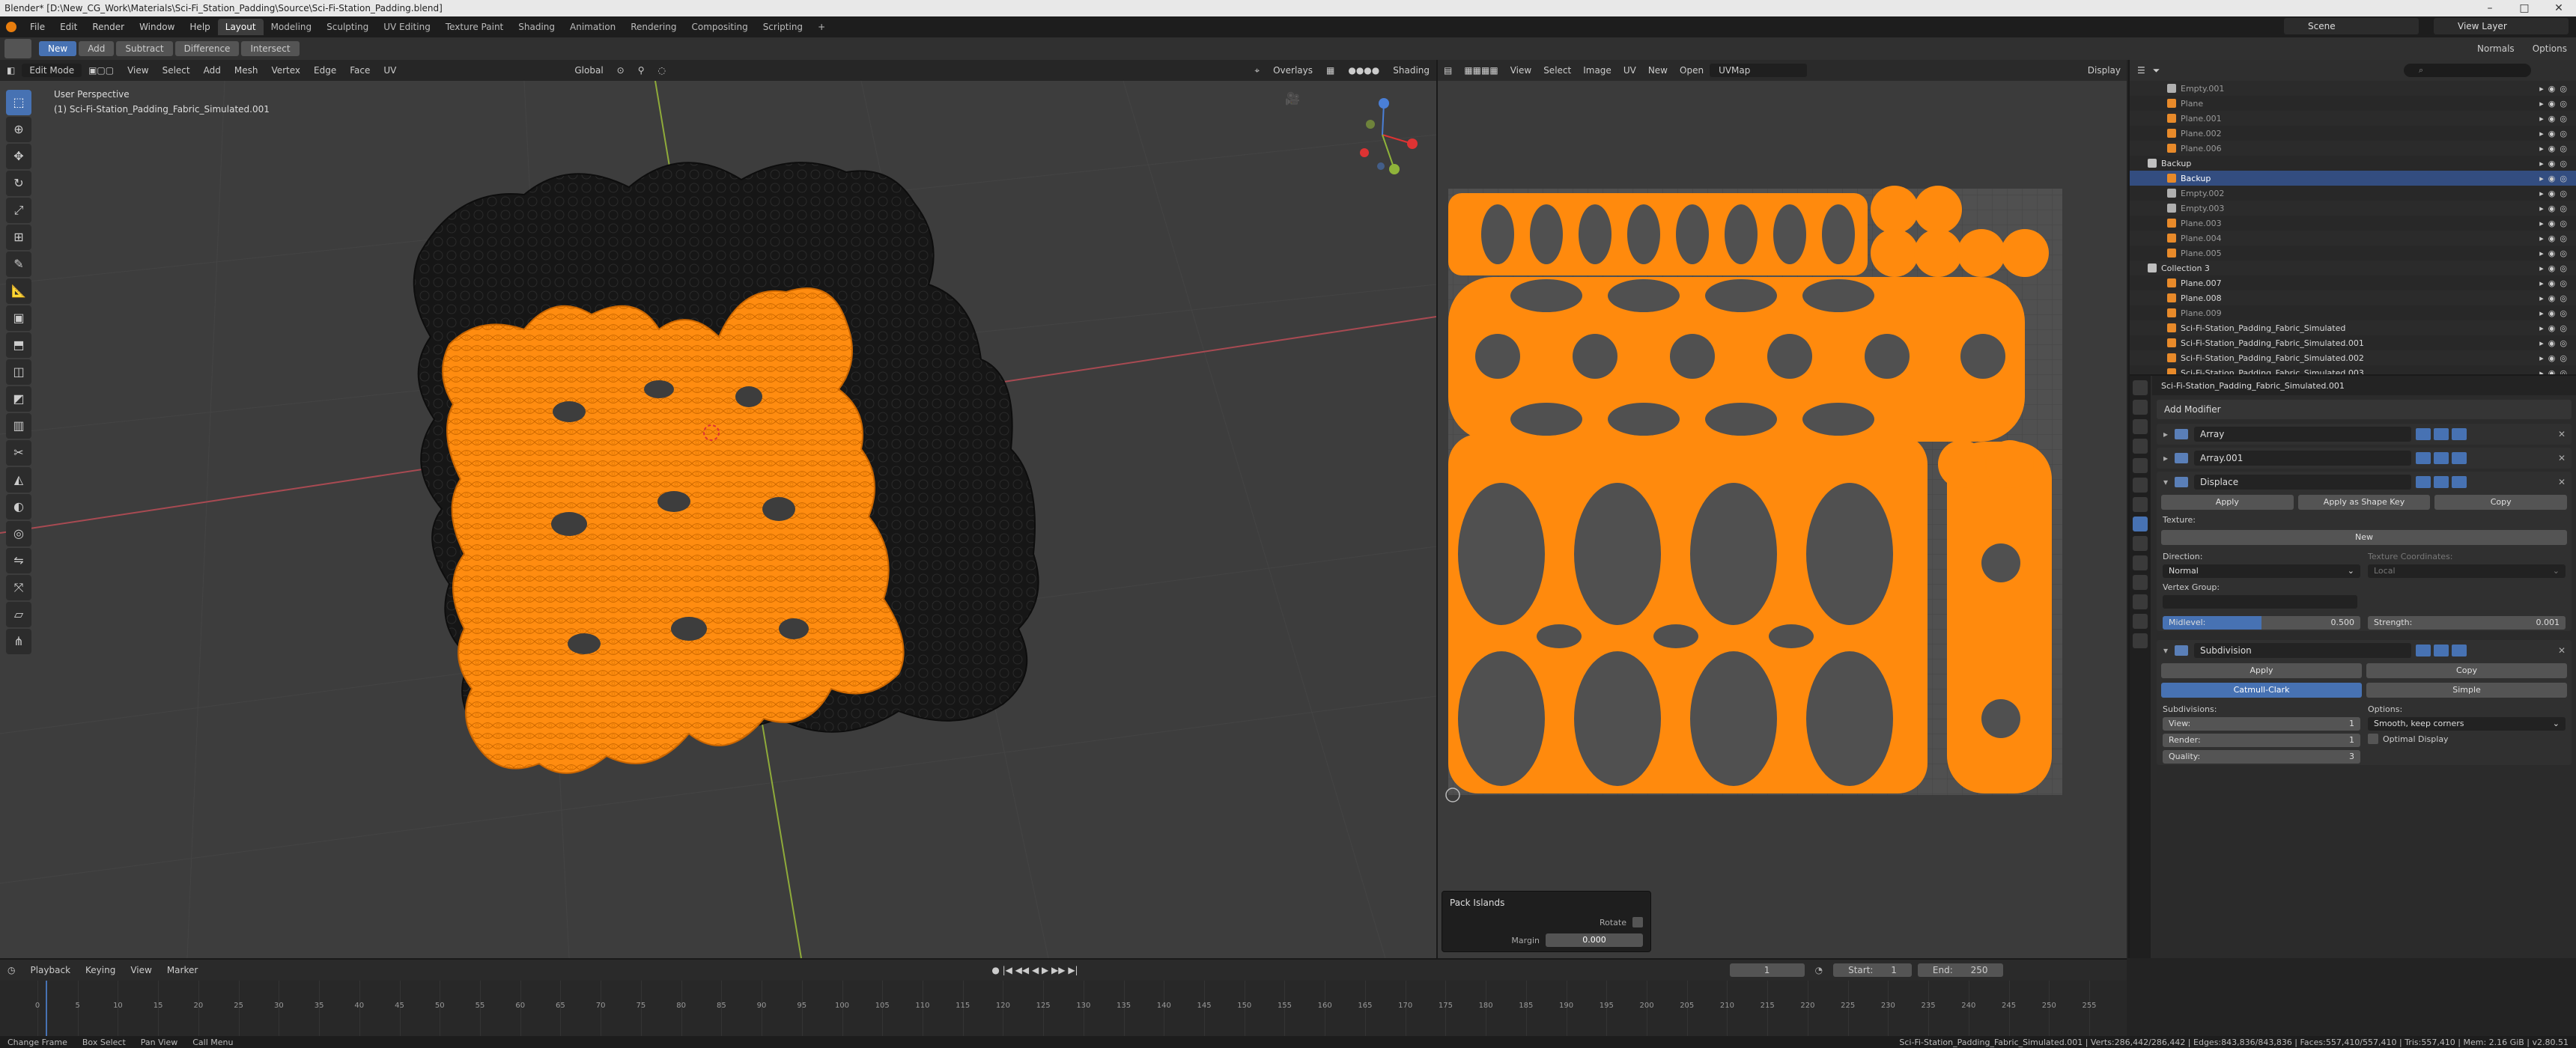 This screenshot has width=2576, height=1048. What do you see at coordinates (2353, 178) in the screenshot?
I see `outliner-row: Backup ▸◉◎` at bounding box center [2353, 178].